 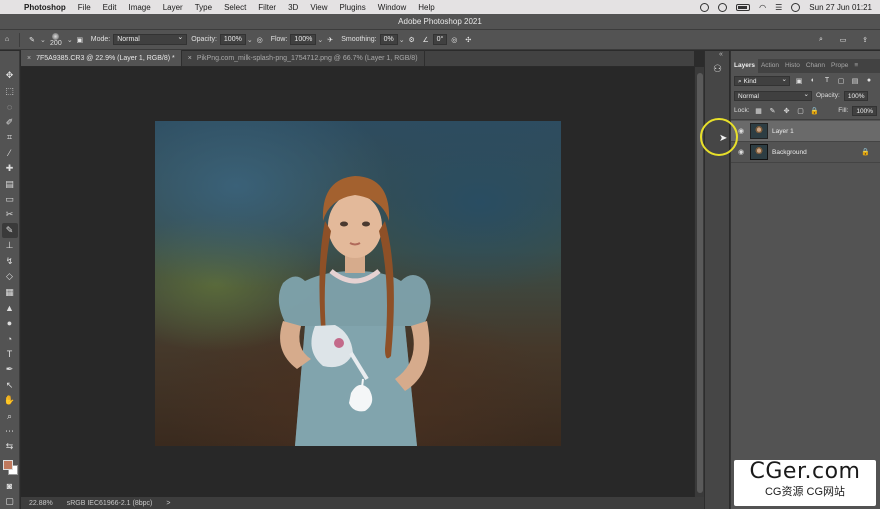 I want to click on search-icon: ⌕, so click(x=821, y=40).